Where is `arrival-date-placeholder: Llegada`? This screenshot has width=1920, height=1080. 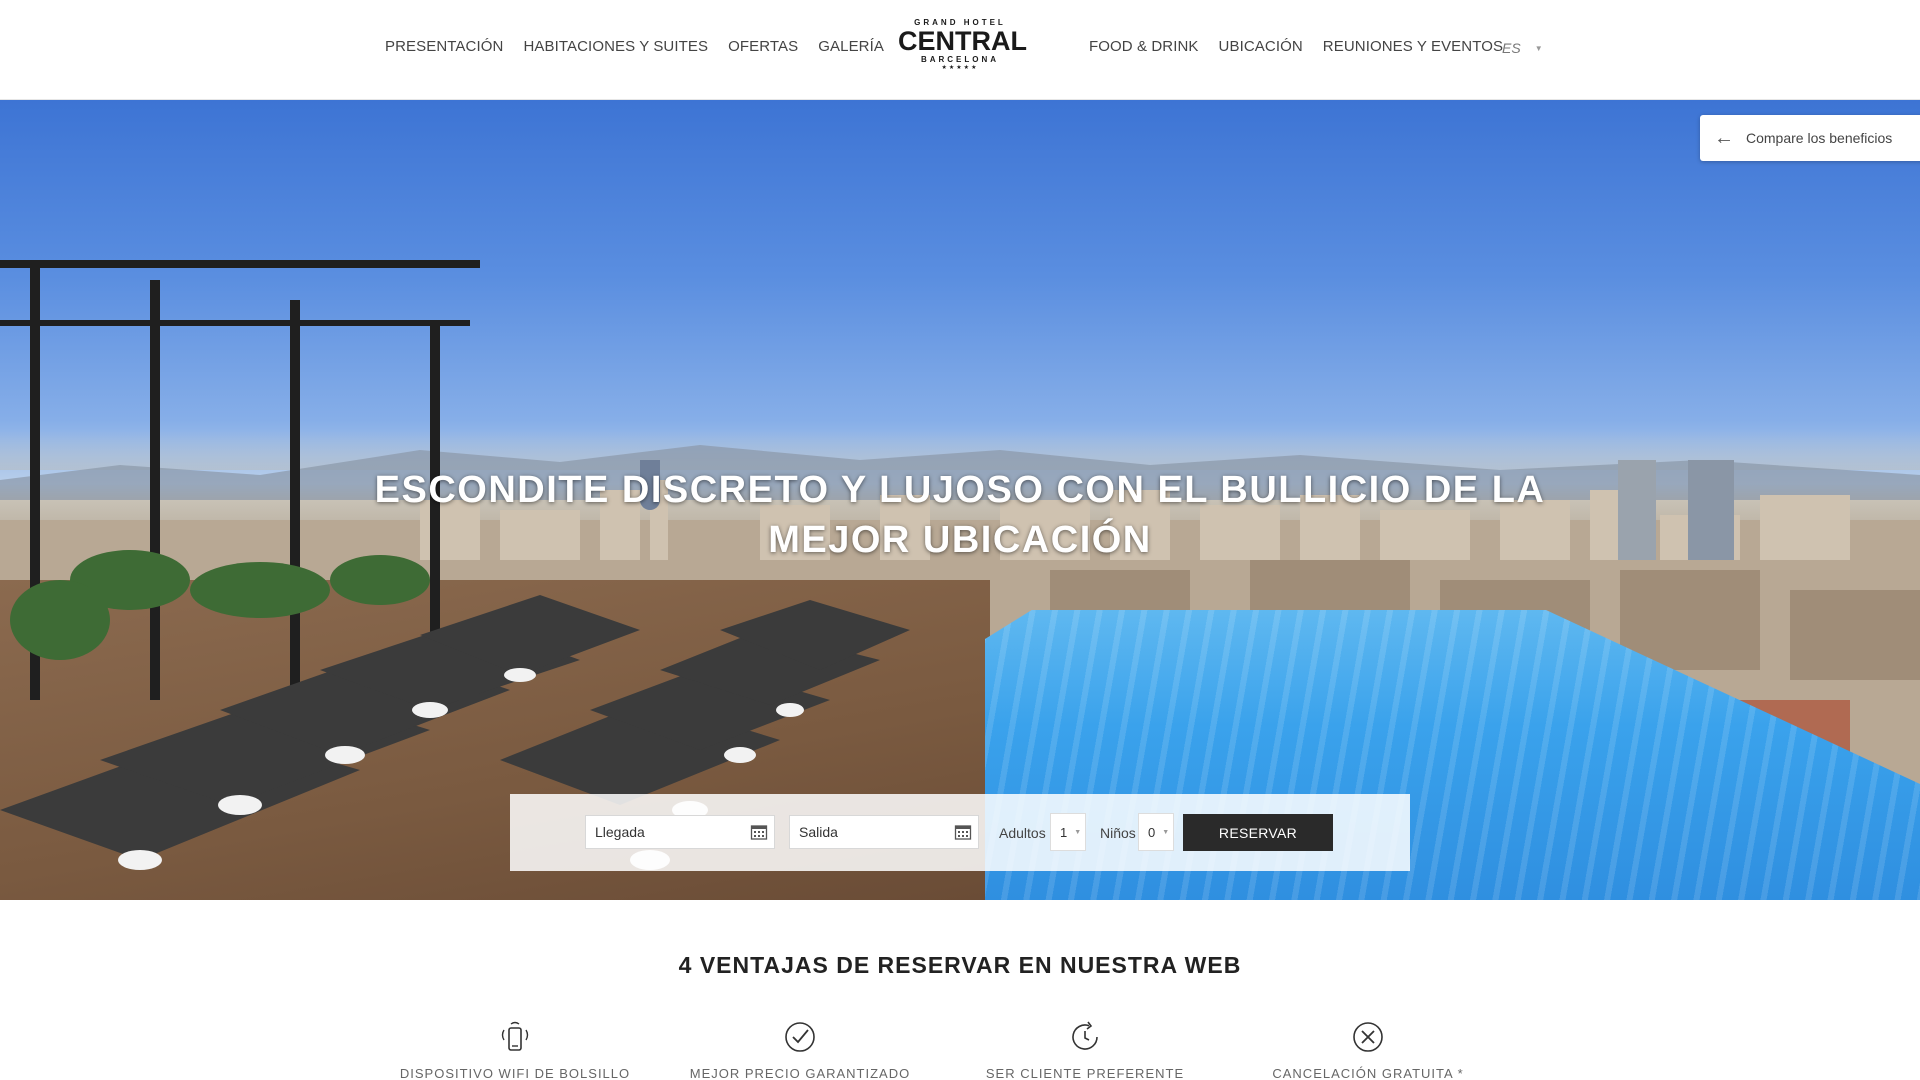
arrival-date-placeholder: Llegada is located at coordinates (620, 832).